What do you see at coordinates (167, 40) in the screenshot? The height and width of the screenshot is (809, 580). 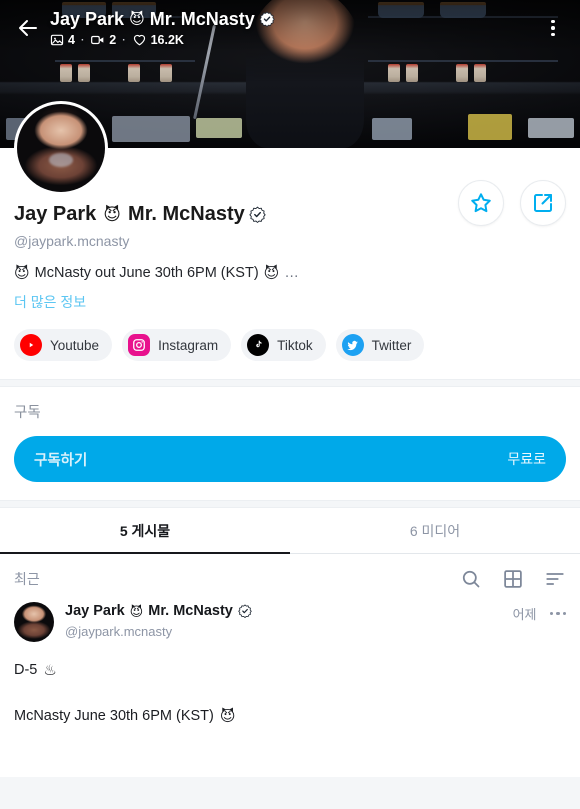 I see `like-count-value: 16.2K` at bounding box center [167, 40].